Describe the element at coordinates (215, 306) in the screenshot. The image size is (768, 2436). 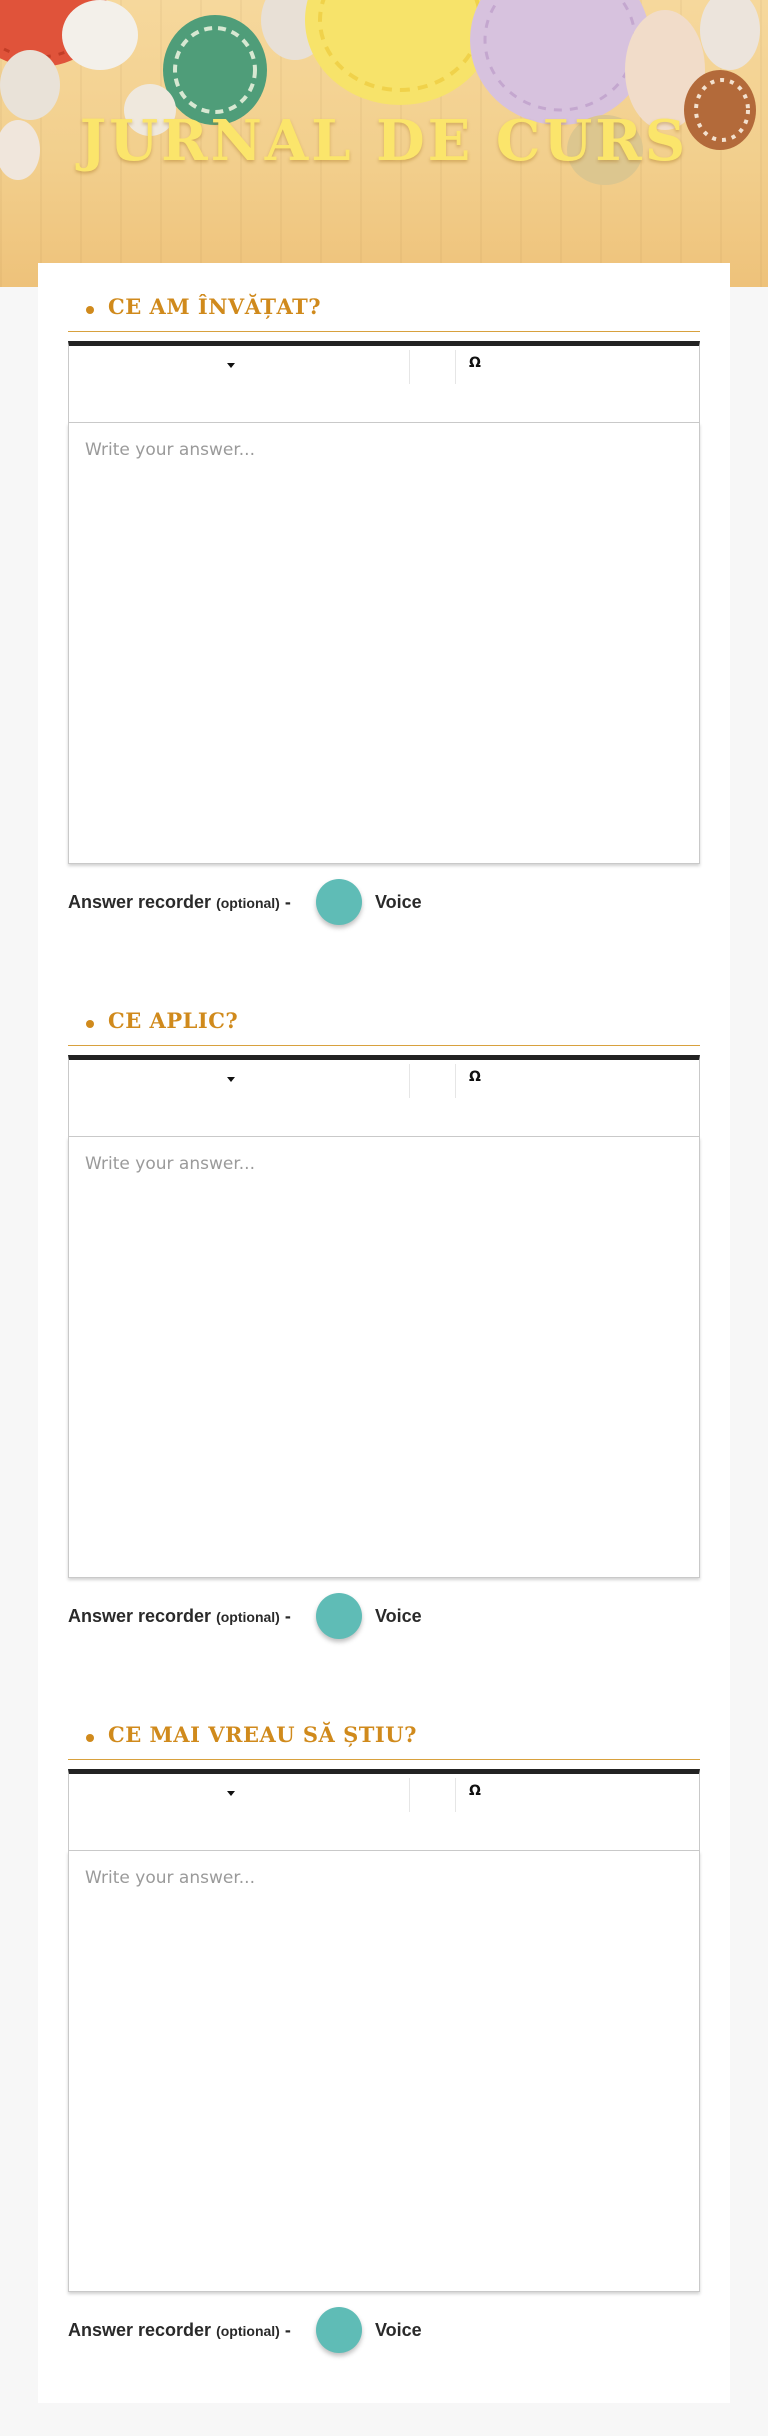
I see `question-title: CE AM ÎNVĂȚAT?` at that location.